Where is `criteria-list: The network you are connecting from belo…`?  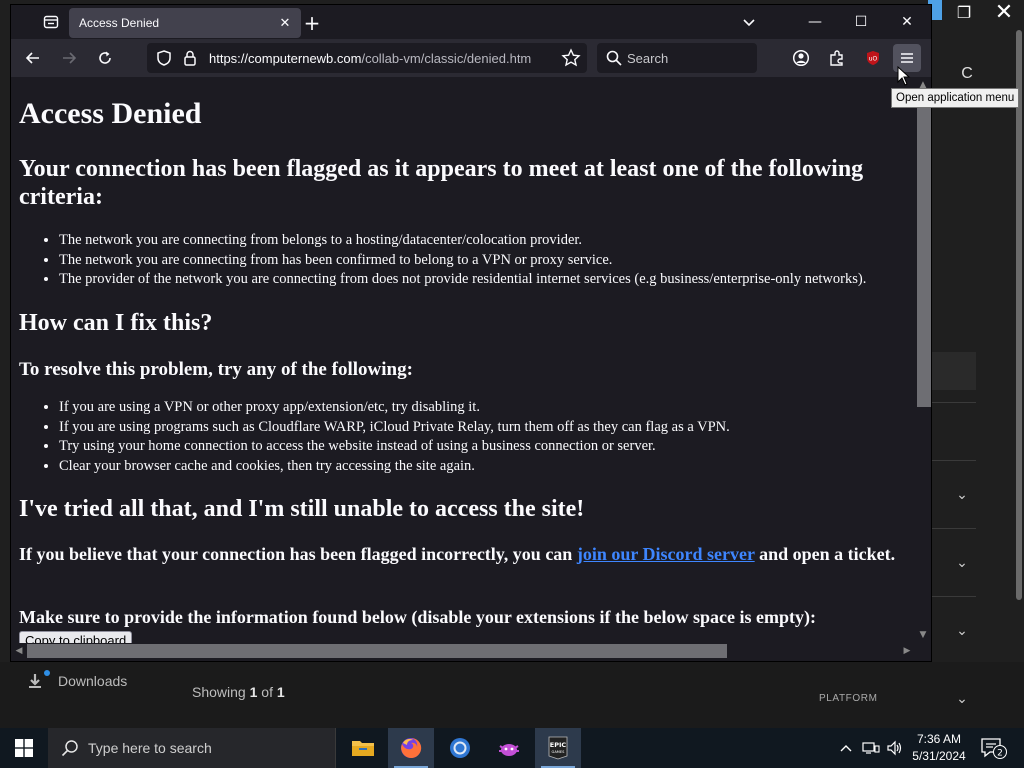
criteria-list: The network you are connecting from belo… is located at coordinates (464, 260).